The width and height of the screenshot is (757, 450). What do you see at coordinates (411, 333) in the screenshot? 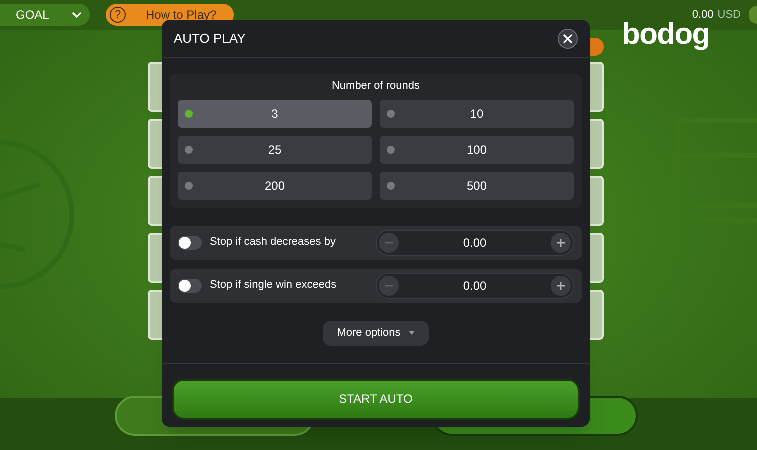
I see `caret-down-icon` at bounding box center [411, 333].